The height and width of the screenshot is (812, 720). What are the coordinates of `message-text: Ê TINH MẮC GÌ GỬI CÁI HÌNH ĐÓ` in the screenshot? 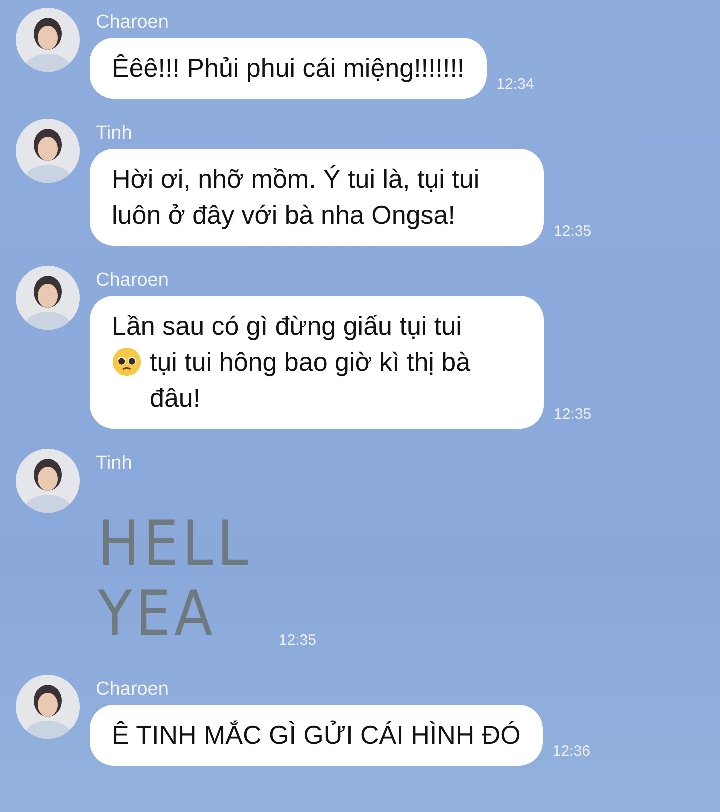 It's located at (316, 735).